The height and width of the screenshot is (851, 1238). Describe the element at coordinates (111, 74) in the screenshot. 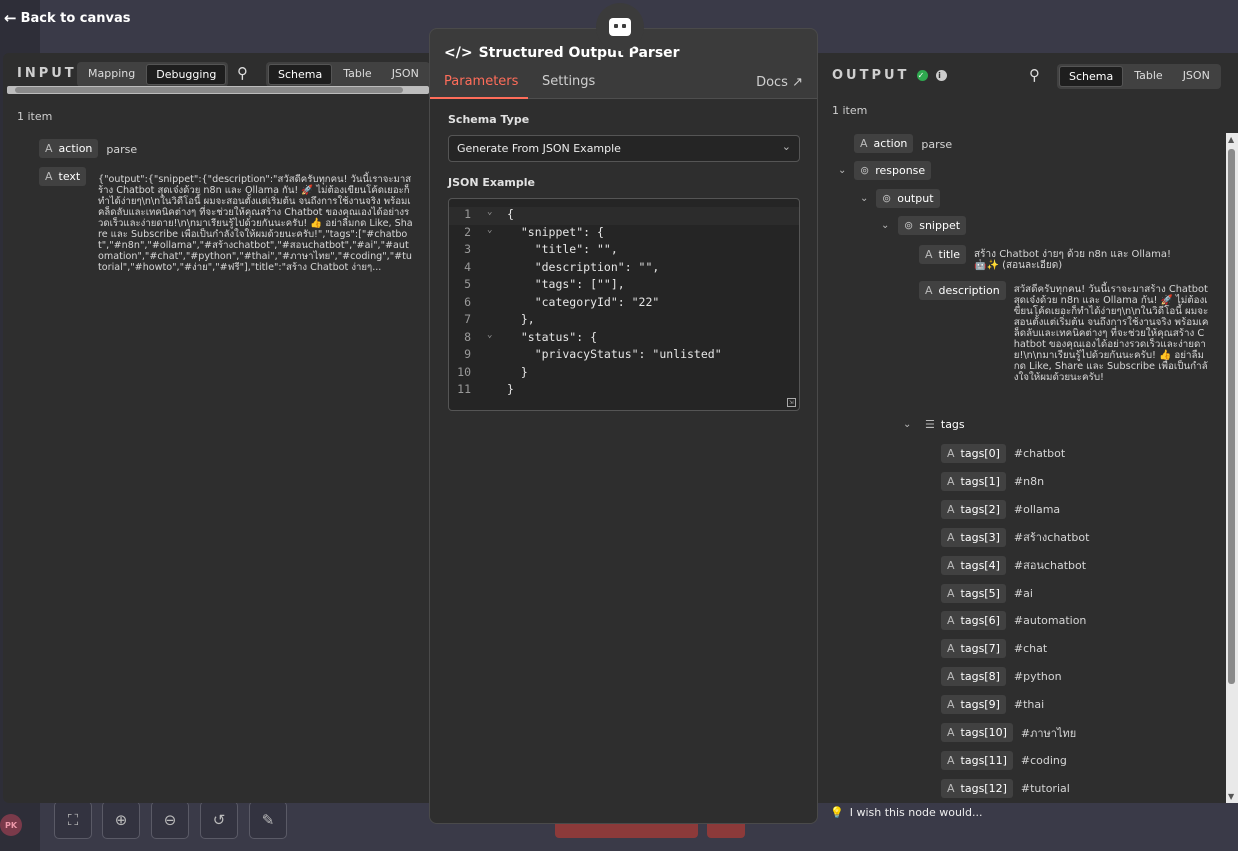

I see `tab-mapping: Mapping` at that location.